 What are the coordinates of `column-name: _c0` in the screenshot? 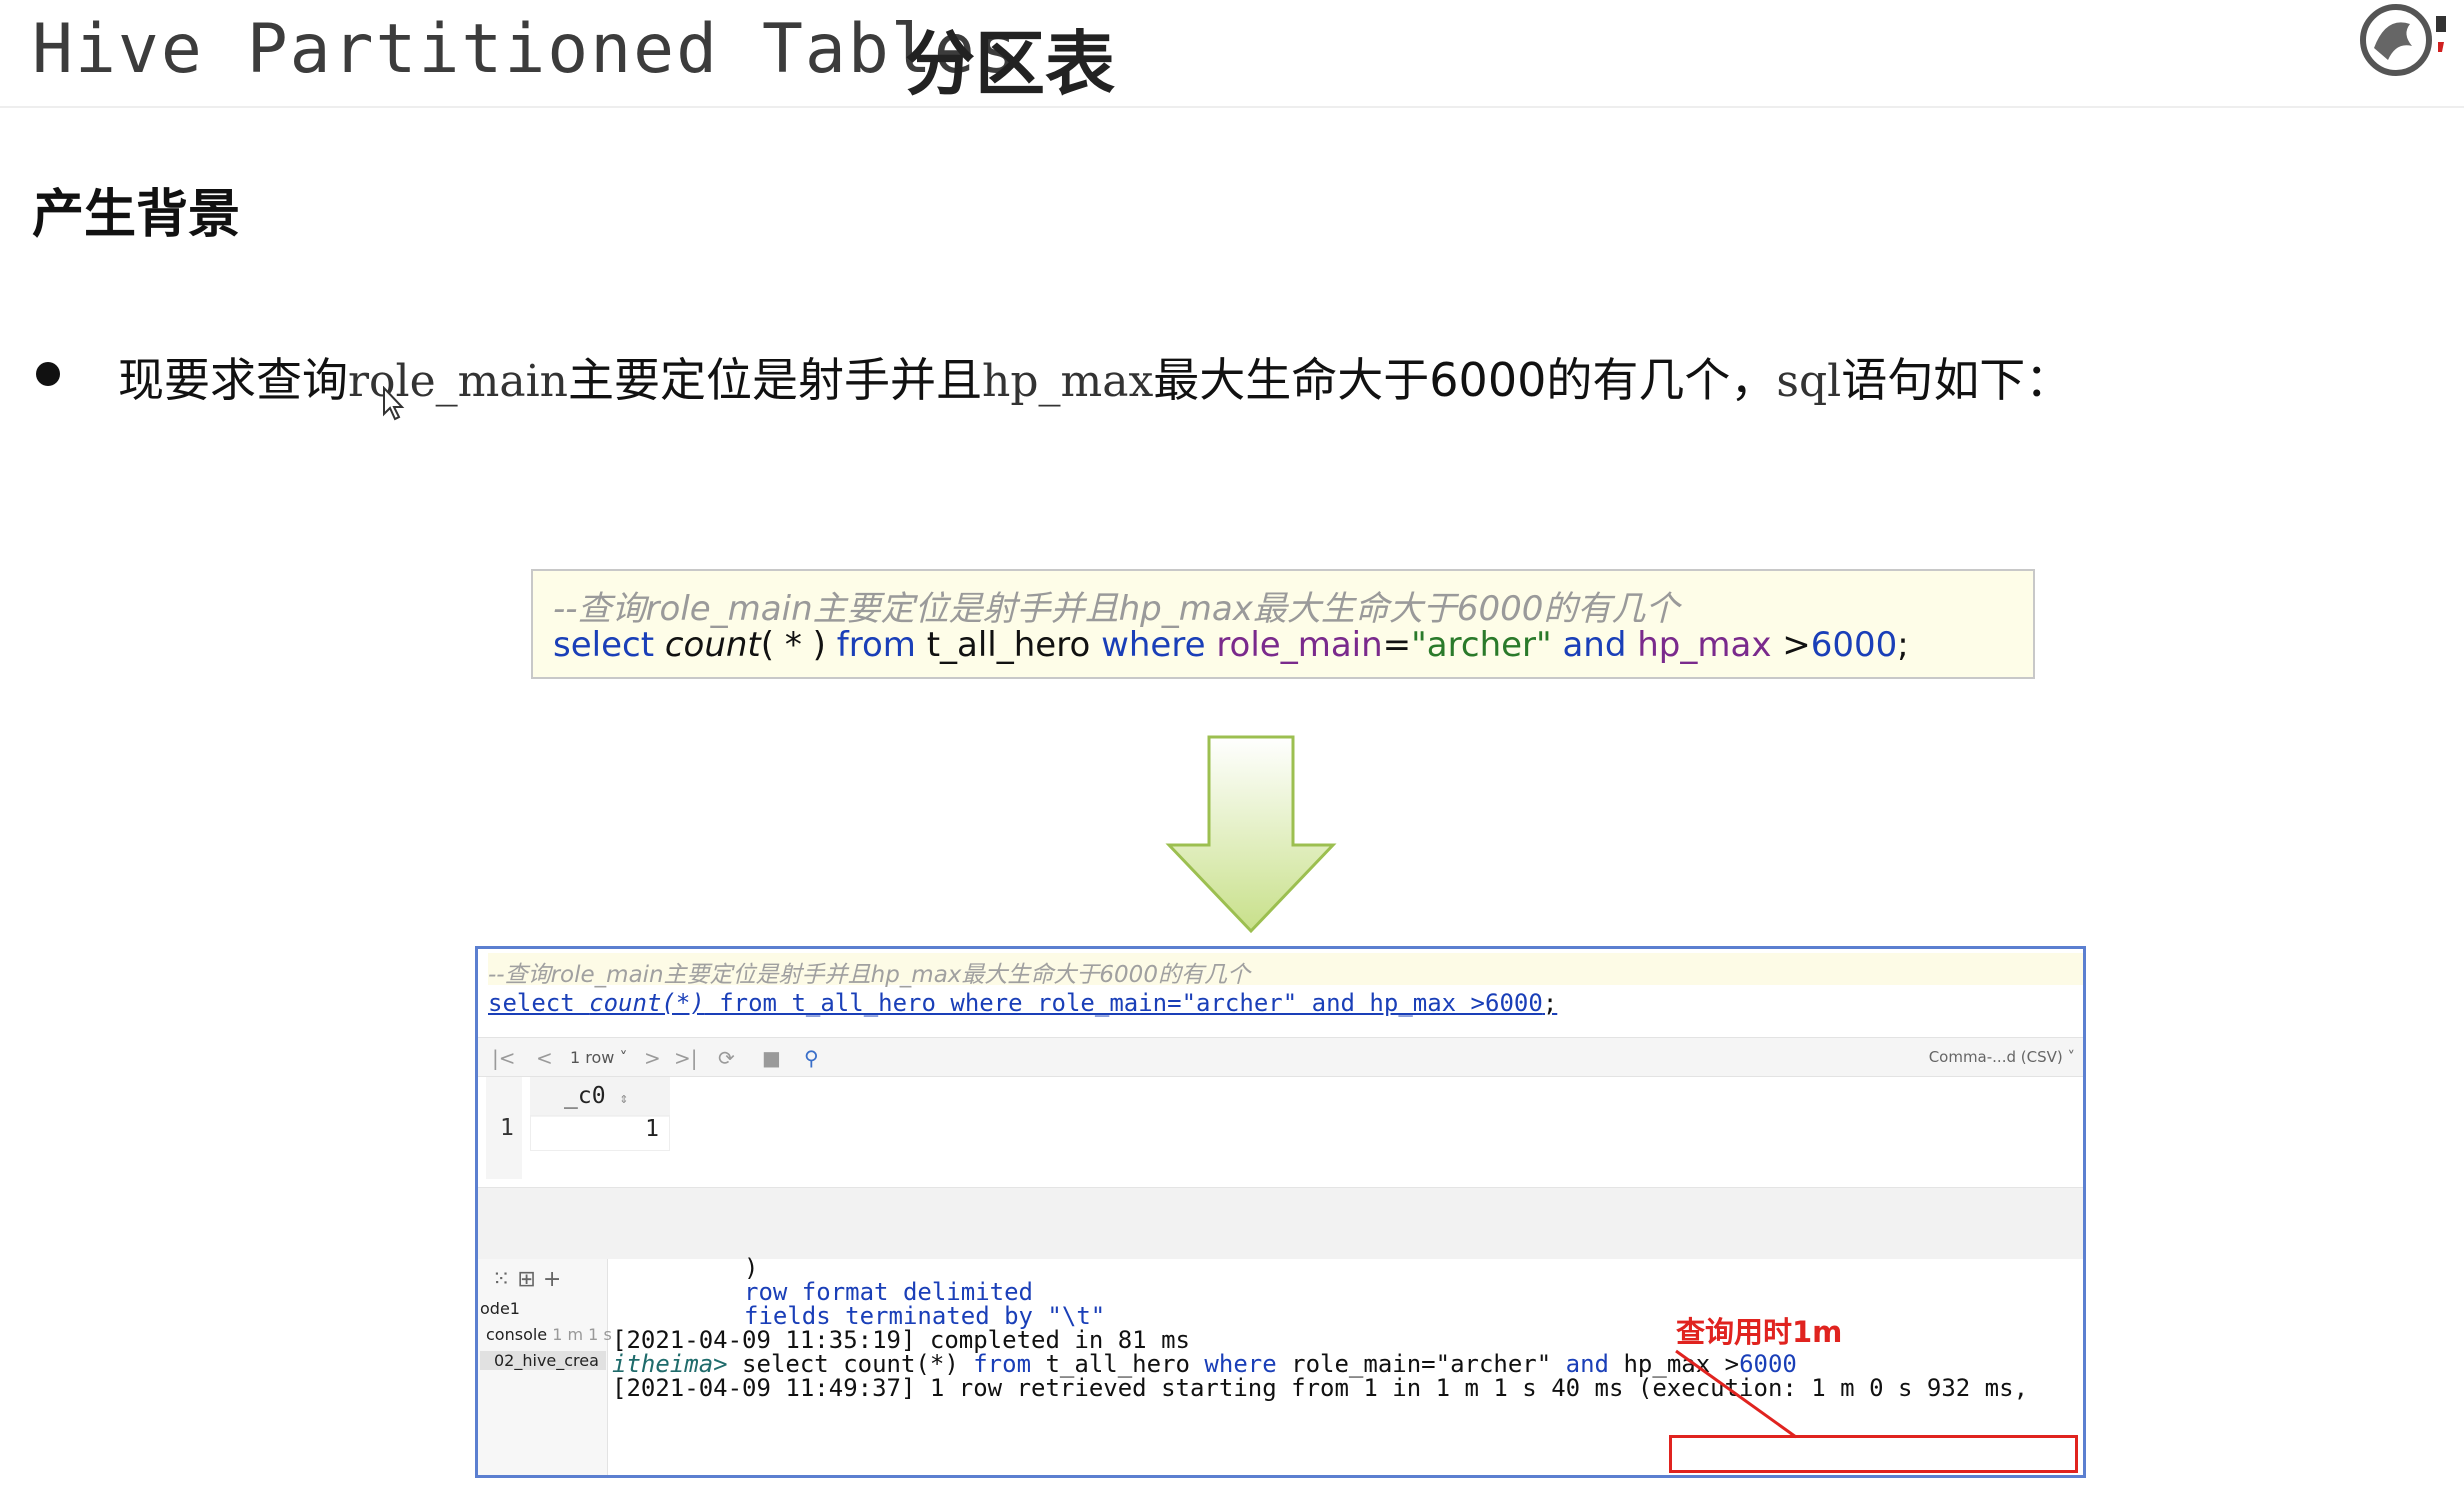 It's located at (585, 1096).